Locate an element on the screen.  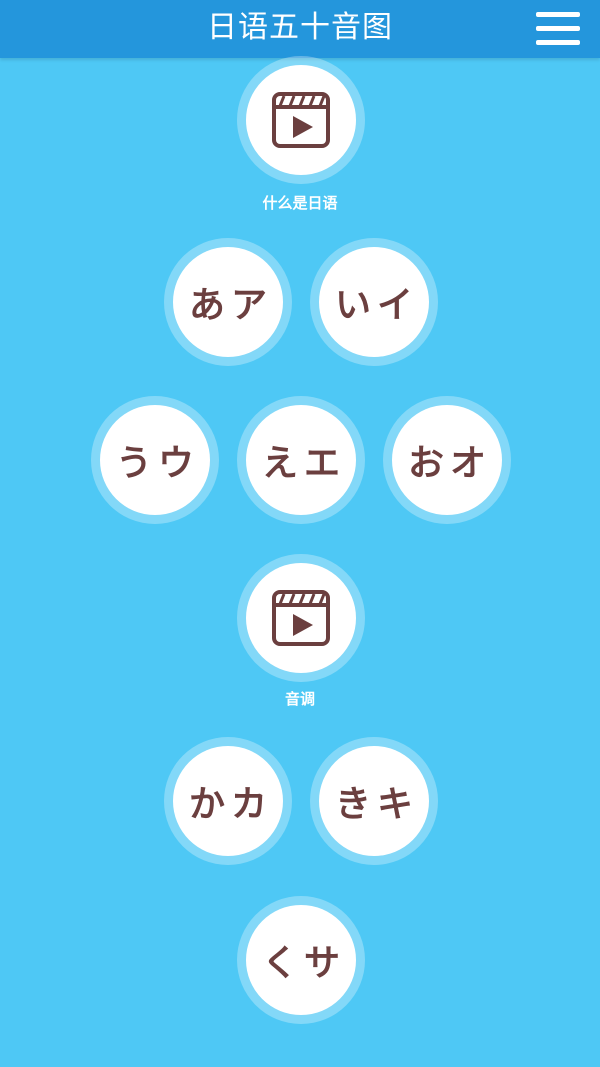
kana-i-text: いイ is located at coordinates (374, 302).